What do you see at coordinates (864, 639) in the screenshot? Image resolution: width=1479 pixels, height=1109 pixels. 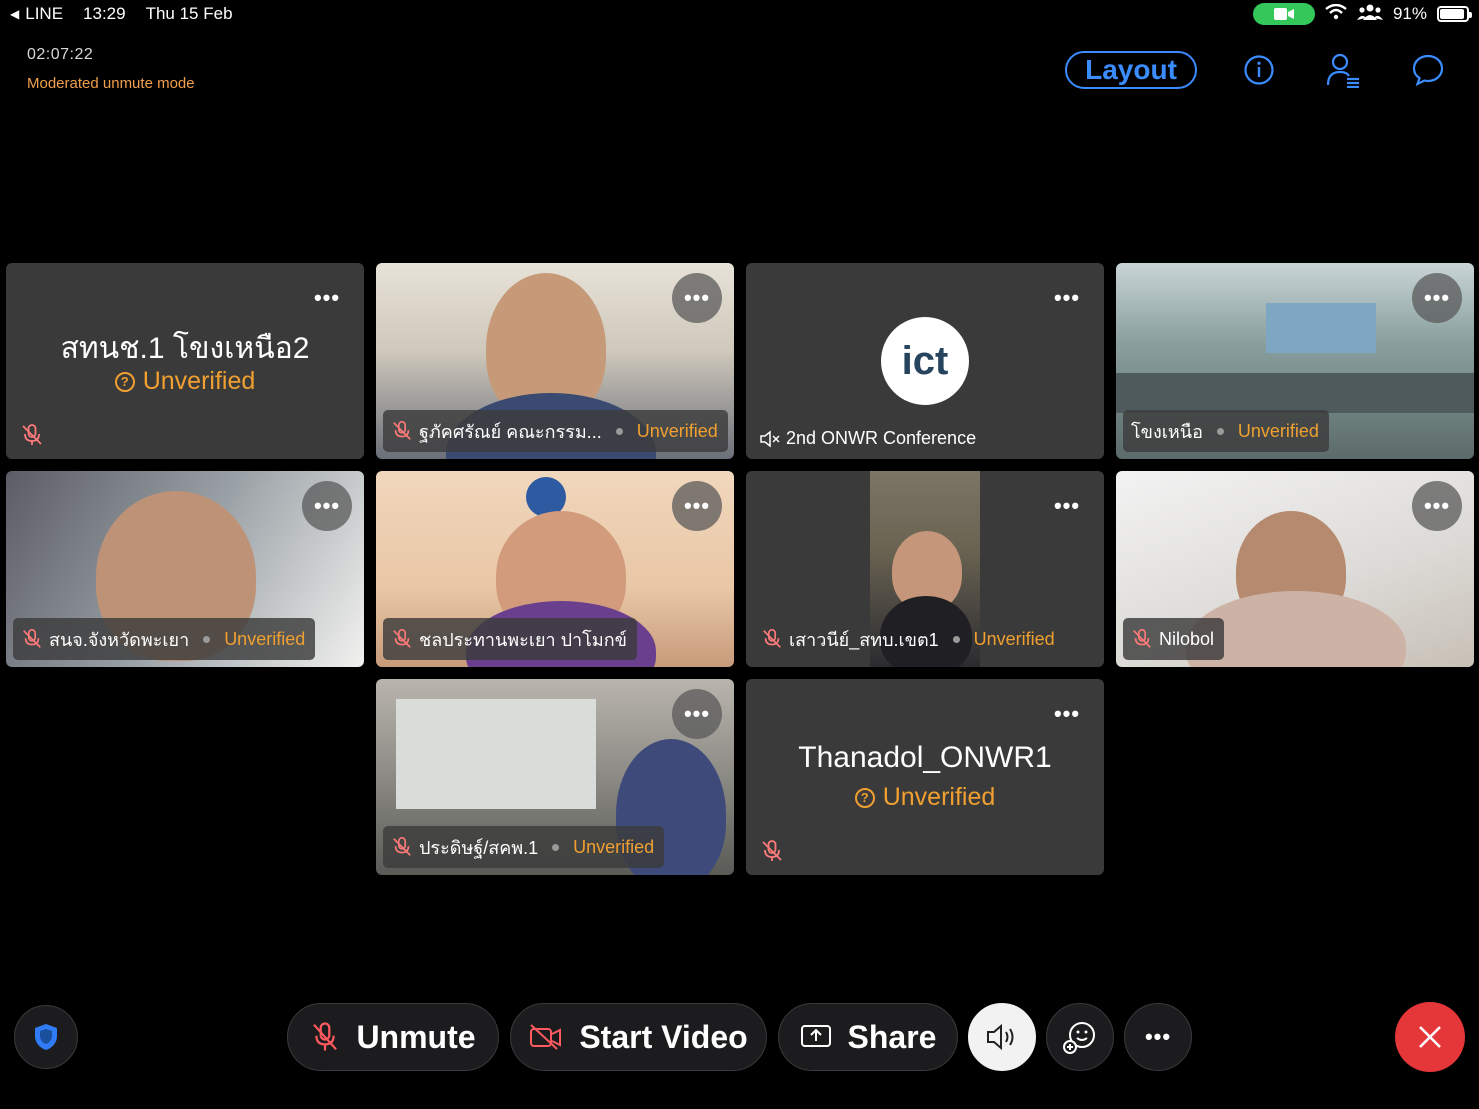 I see `participant-name: เสาวนีย์_สทบ.เขต1` at bounding box center [864, 639].